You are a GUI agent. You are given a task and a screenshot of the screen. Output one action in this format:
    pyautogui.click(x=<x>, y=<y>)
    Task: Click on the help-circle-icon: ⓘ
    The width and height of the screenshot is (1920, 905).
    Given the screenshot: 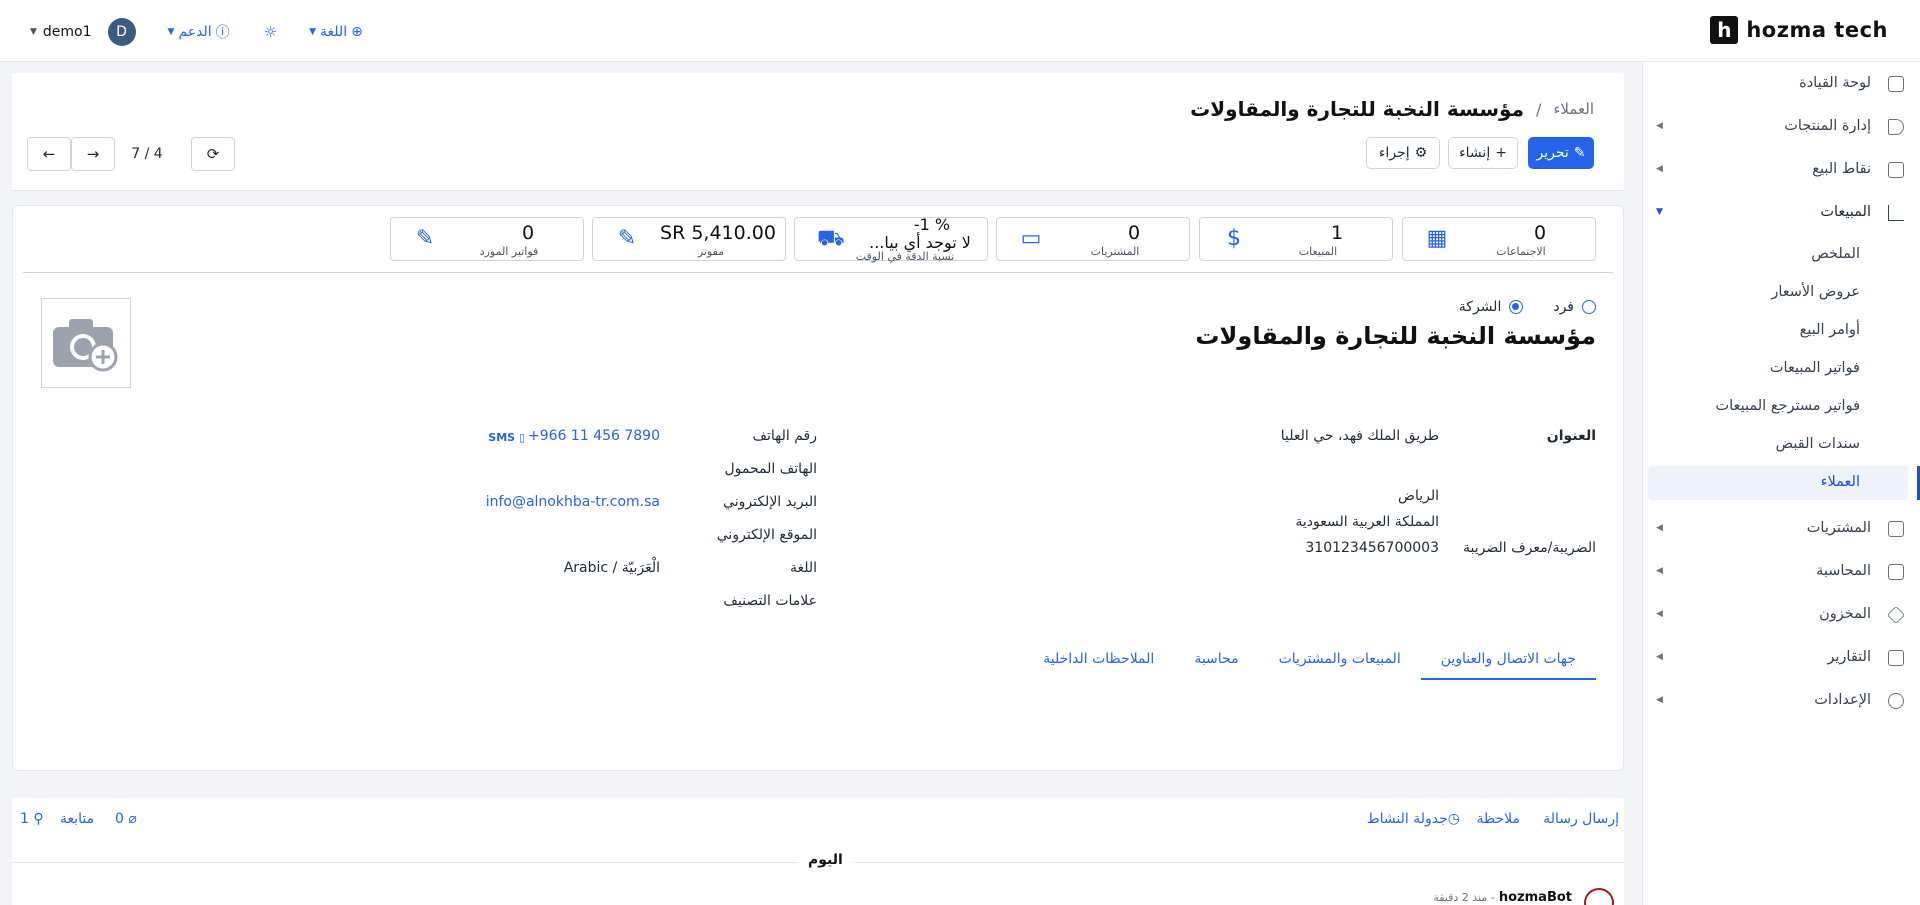 What is the action you would take?
    pyautogui.click(x=222, y=33)
    